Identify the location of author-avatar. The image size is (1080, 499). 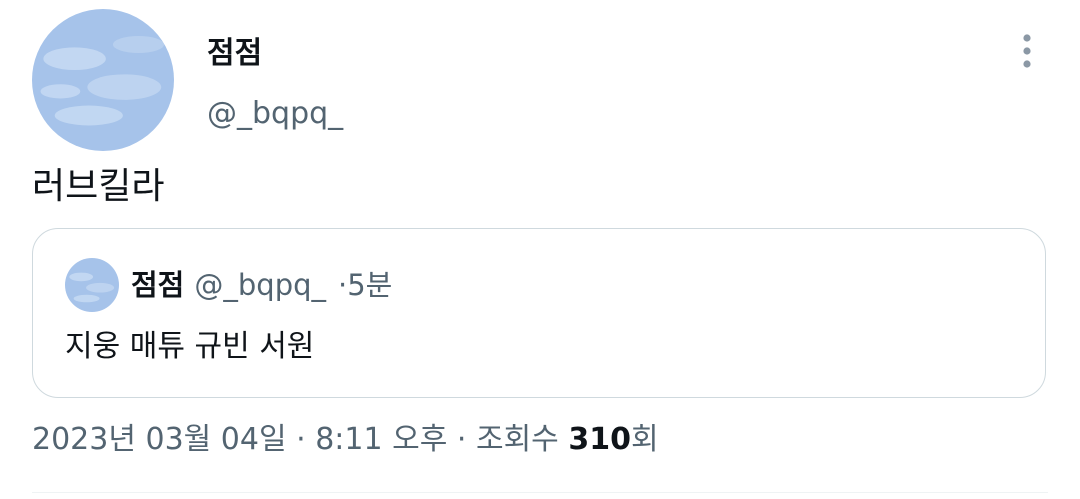
(103, 80).